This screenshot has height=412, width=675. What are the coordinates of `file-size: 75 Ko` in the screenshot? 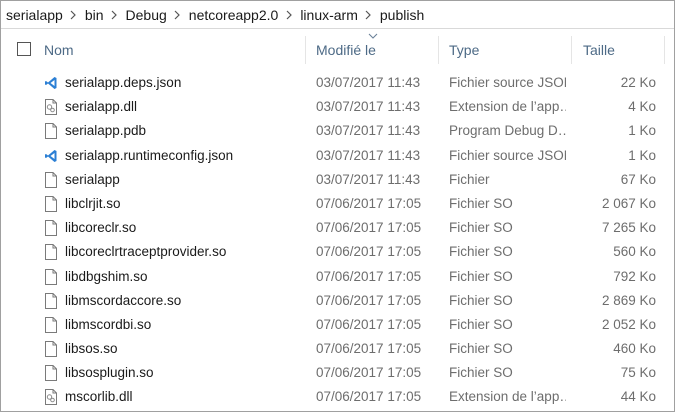 It's located at (638, 373).